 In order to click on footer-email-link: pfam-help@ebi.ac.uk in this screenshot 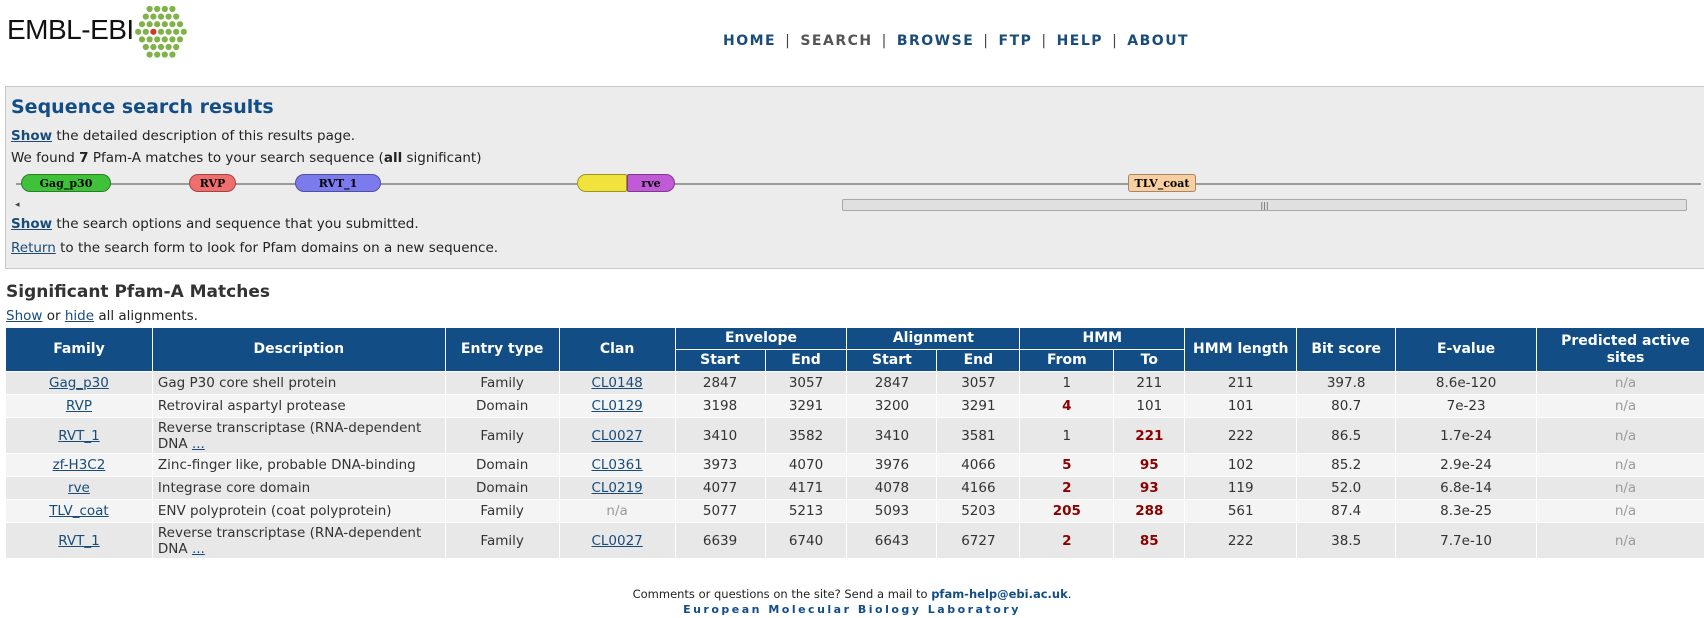, I will do `click(999, 594)`.